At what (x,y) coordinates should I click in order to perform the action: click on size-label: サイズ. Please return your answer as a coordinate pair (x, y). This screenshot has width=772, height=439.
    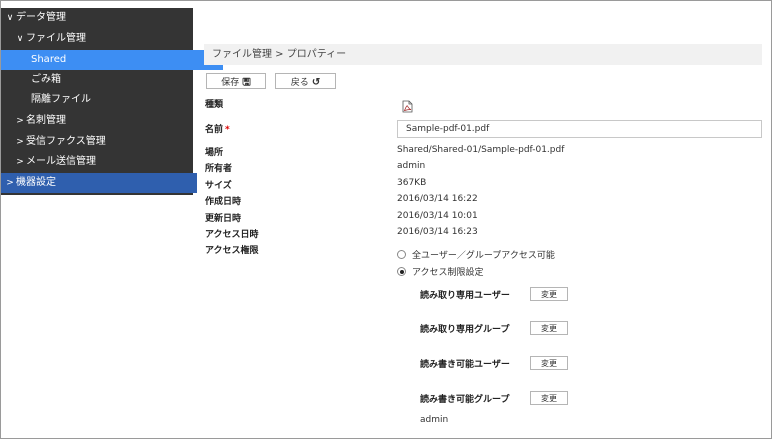
    Looking at the image, I should click on (218, 186).